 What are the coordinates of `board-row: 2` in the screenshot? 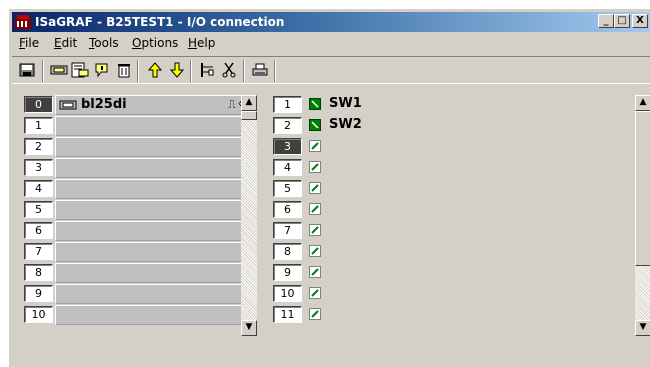 It's located at (137, 146).